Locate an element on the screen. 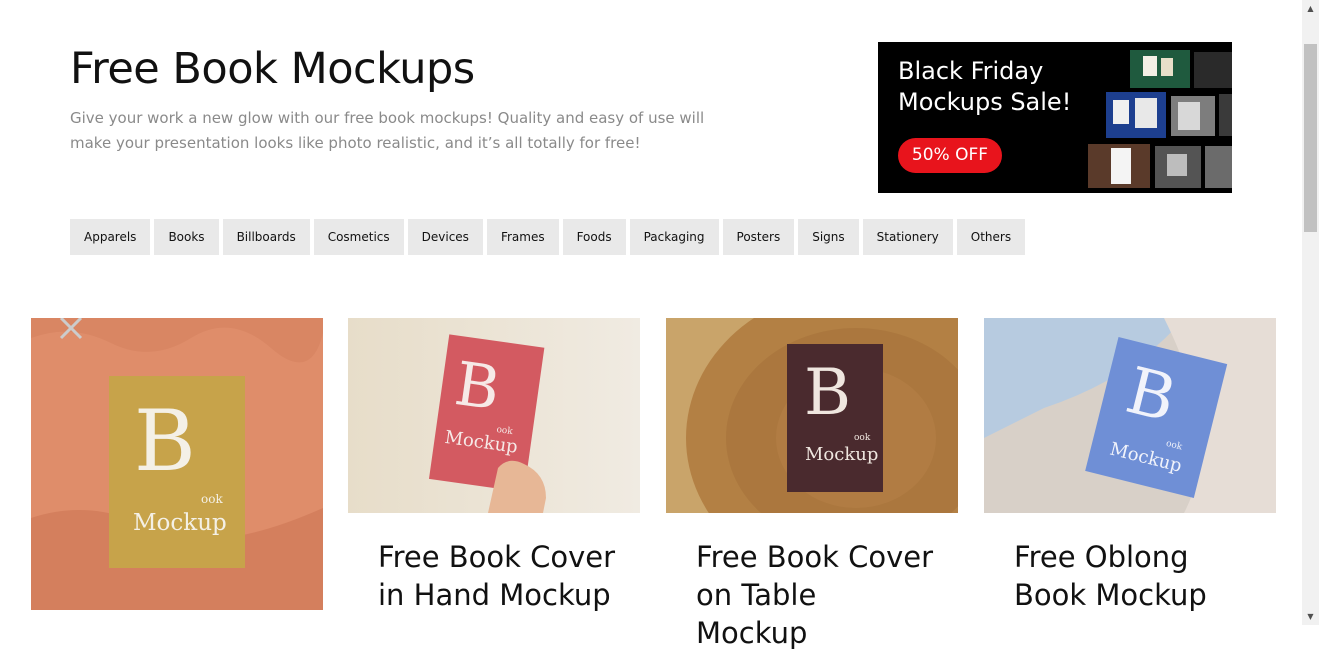 The image size is (1319, 652). book-on-fur-image: B ook Mockup is located at coordinates (177, 464).